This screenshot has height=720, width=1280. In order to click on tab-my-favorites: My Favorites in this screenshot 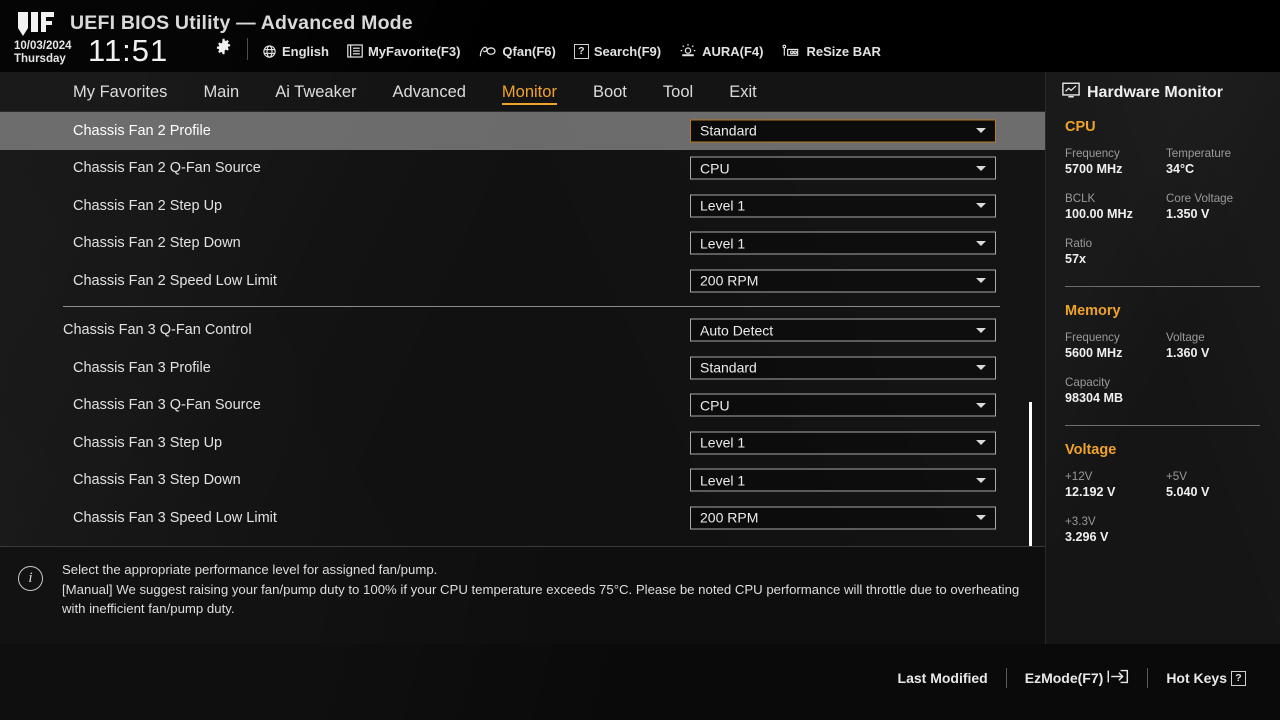, I will do `click(120, 91)`.